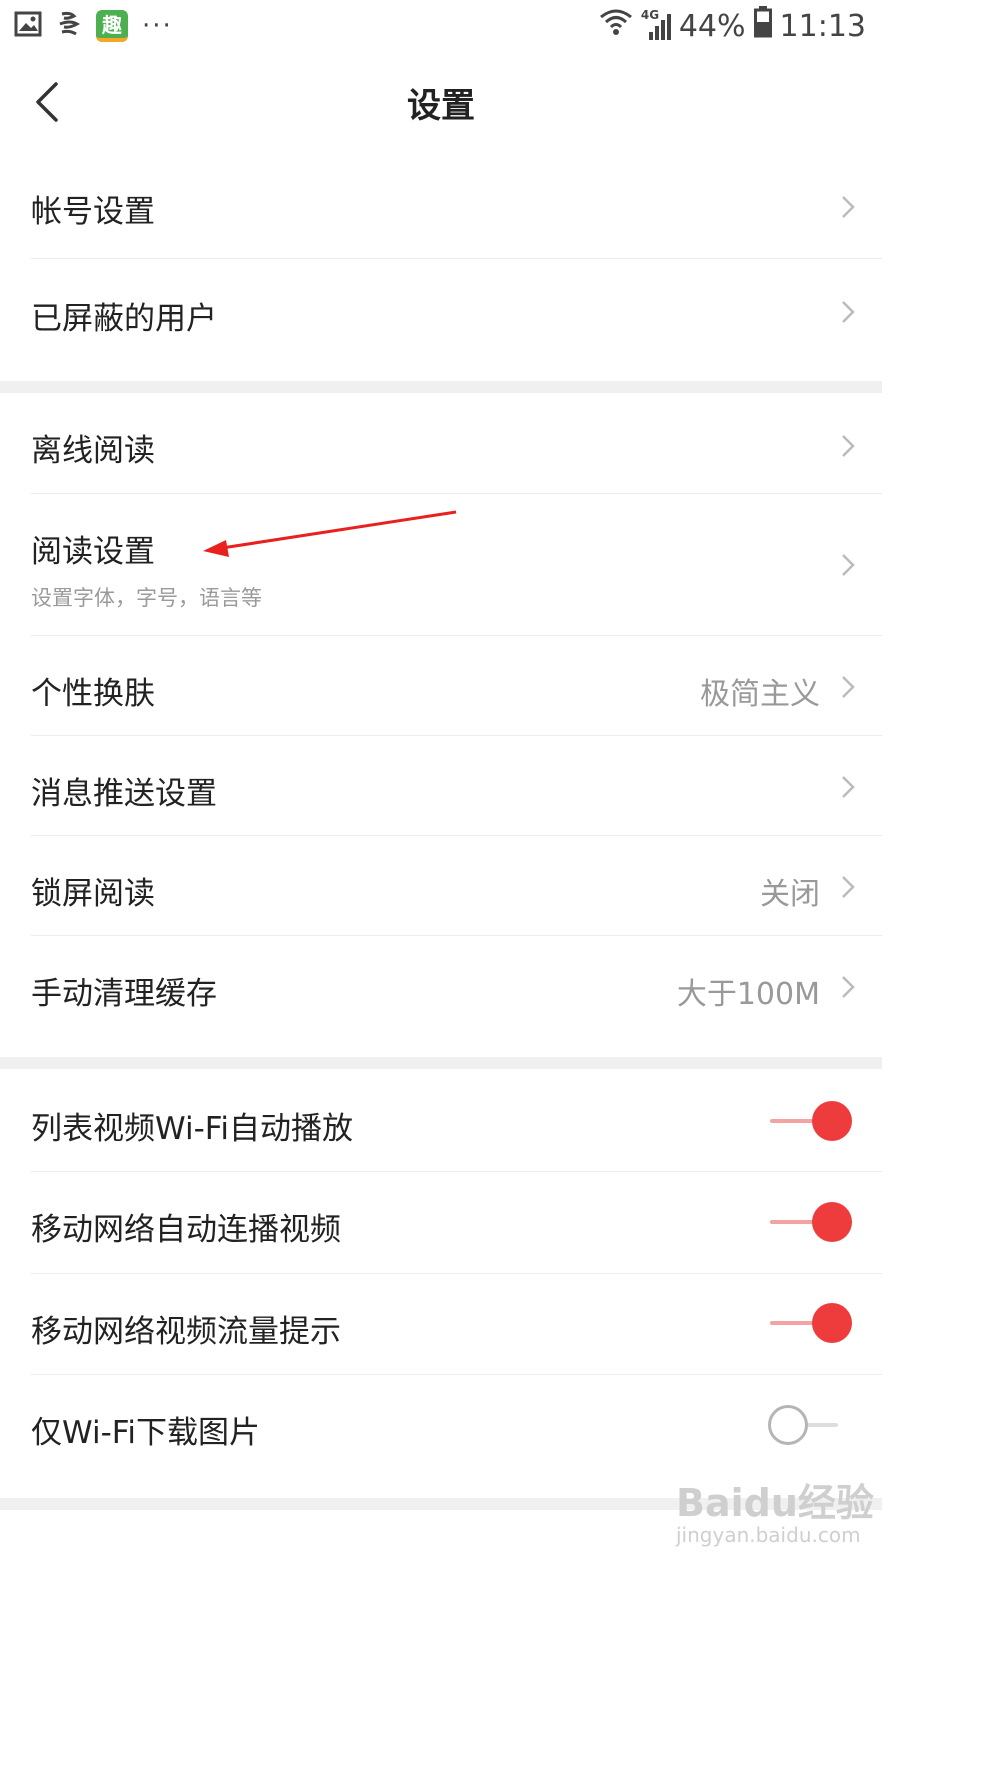 The height and width of the screenshot is (1778, 1000). I want to click on netease-notification-icon, so click(69, 26).